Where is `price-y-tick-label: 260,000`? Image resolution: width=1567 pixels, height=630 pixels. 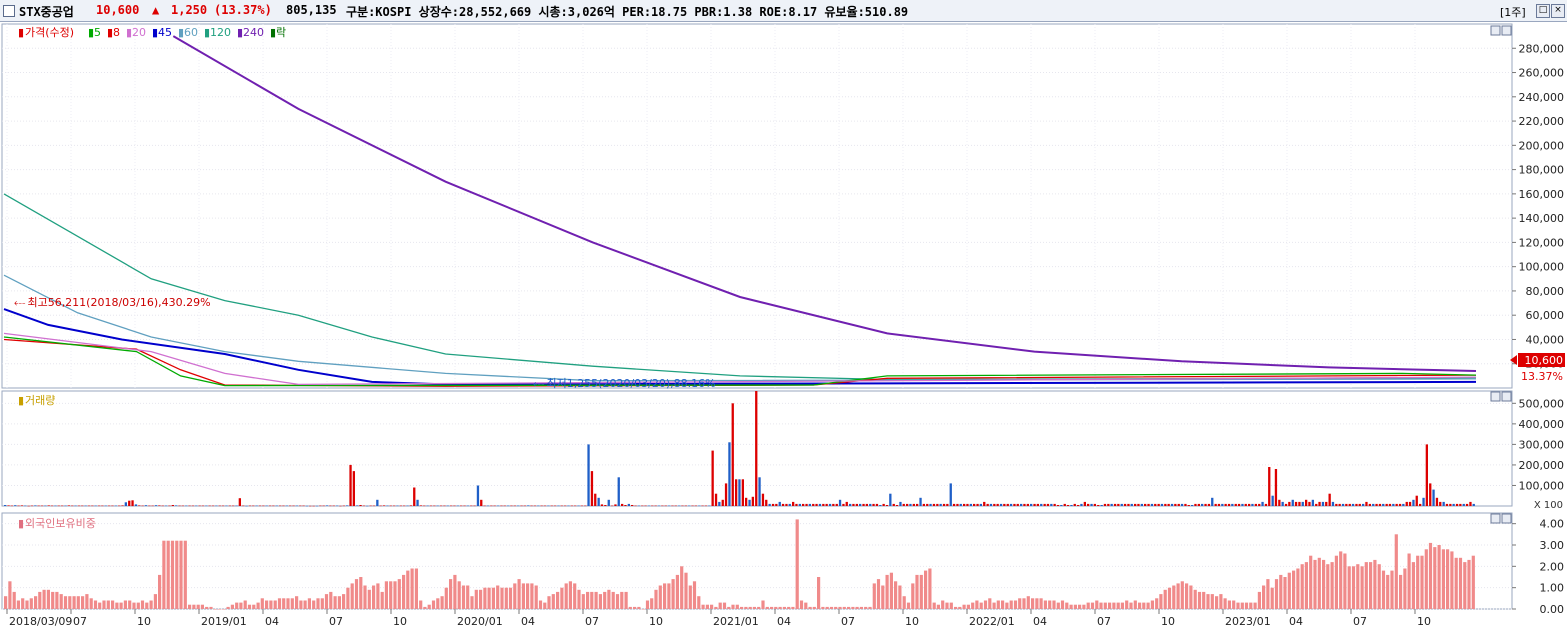 price-y-tick-label: 260,000 is located at coordinates (1542, 73).